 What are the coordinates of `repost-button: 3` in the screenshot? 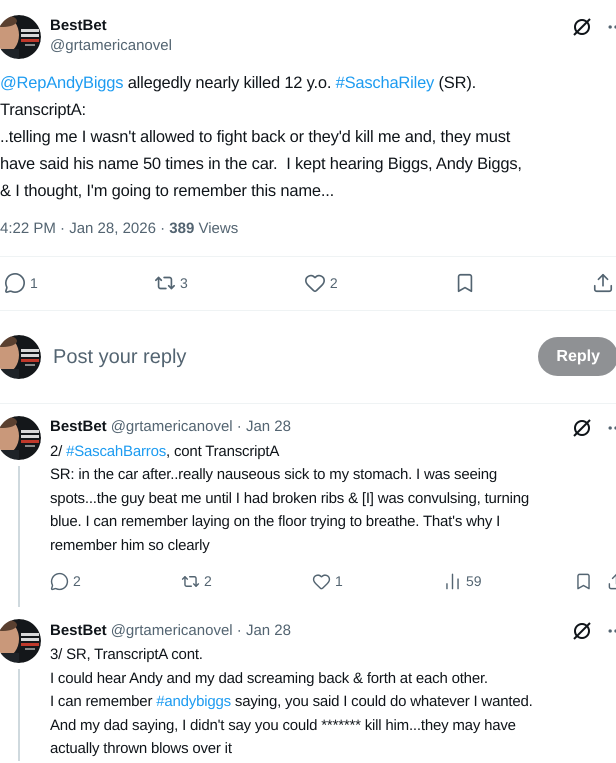 It's located at (171, 283).